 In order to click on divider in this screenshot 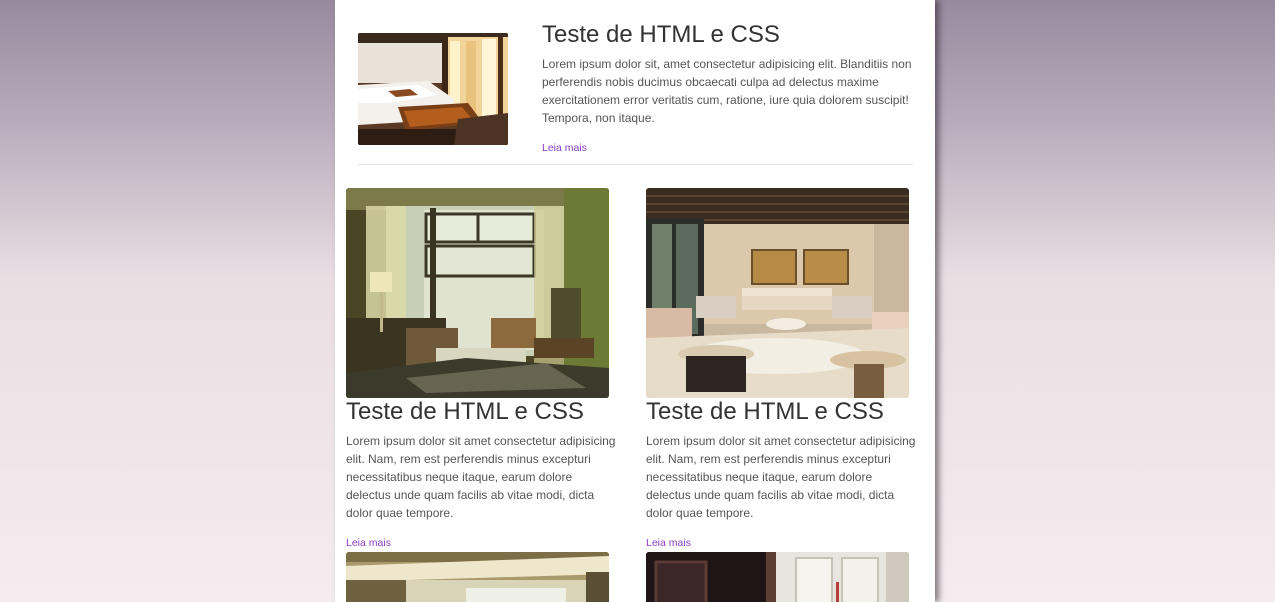, I will do `click(635, 164)`.